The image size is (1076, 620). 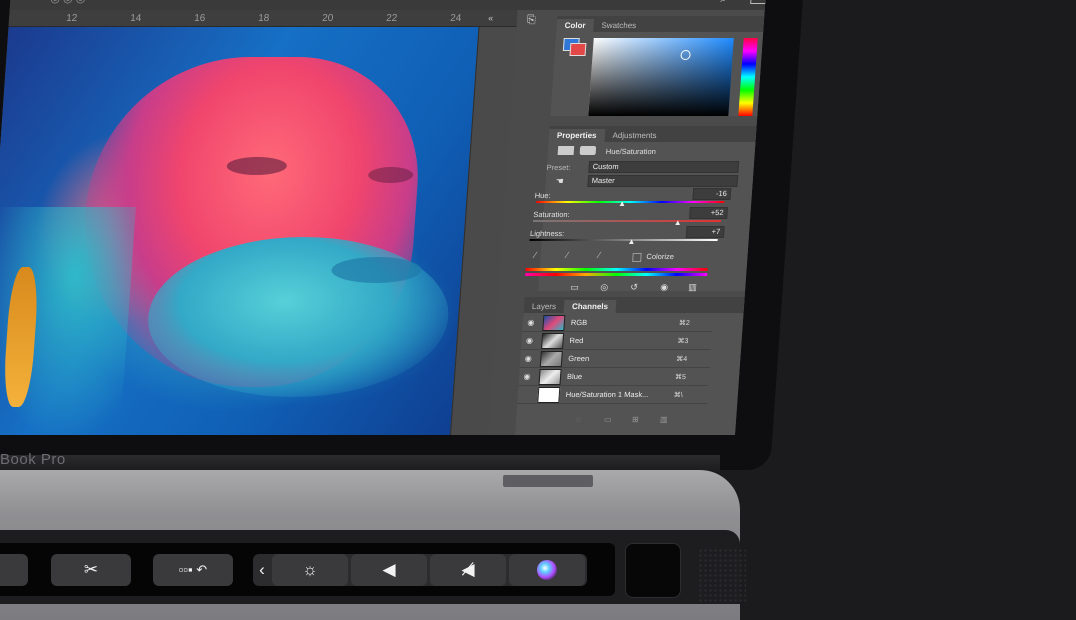 I want to click on load-channel-icon: ◌, so click(x=578, y=419).